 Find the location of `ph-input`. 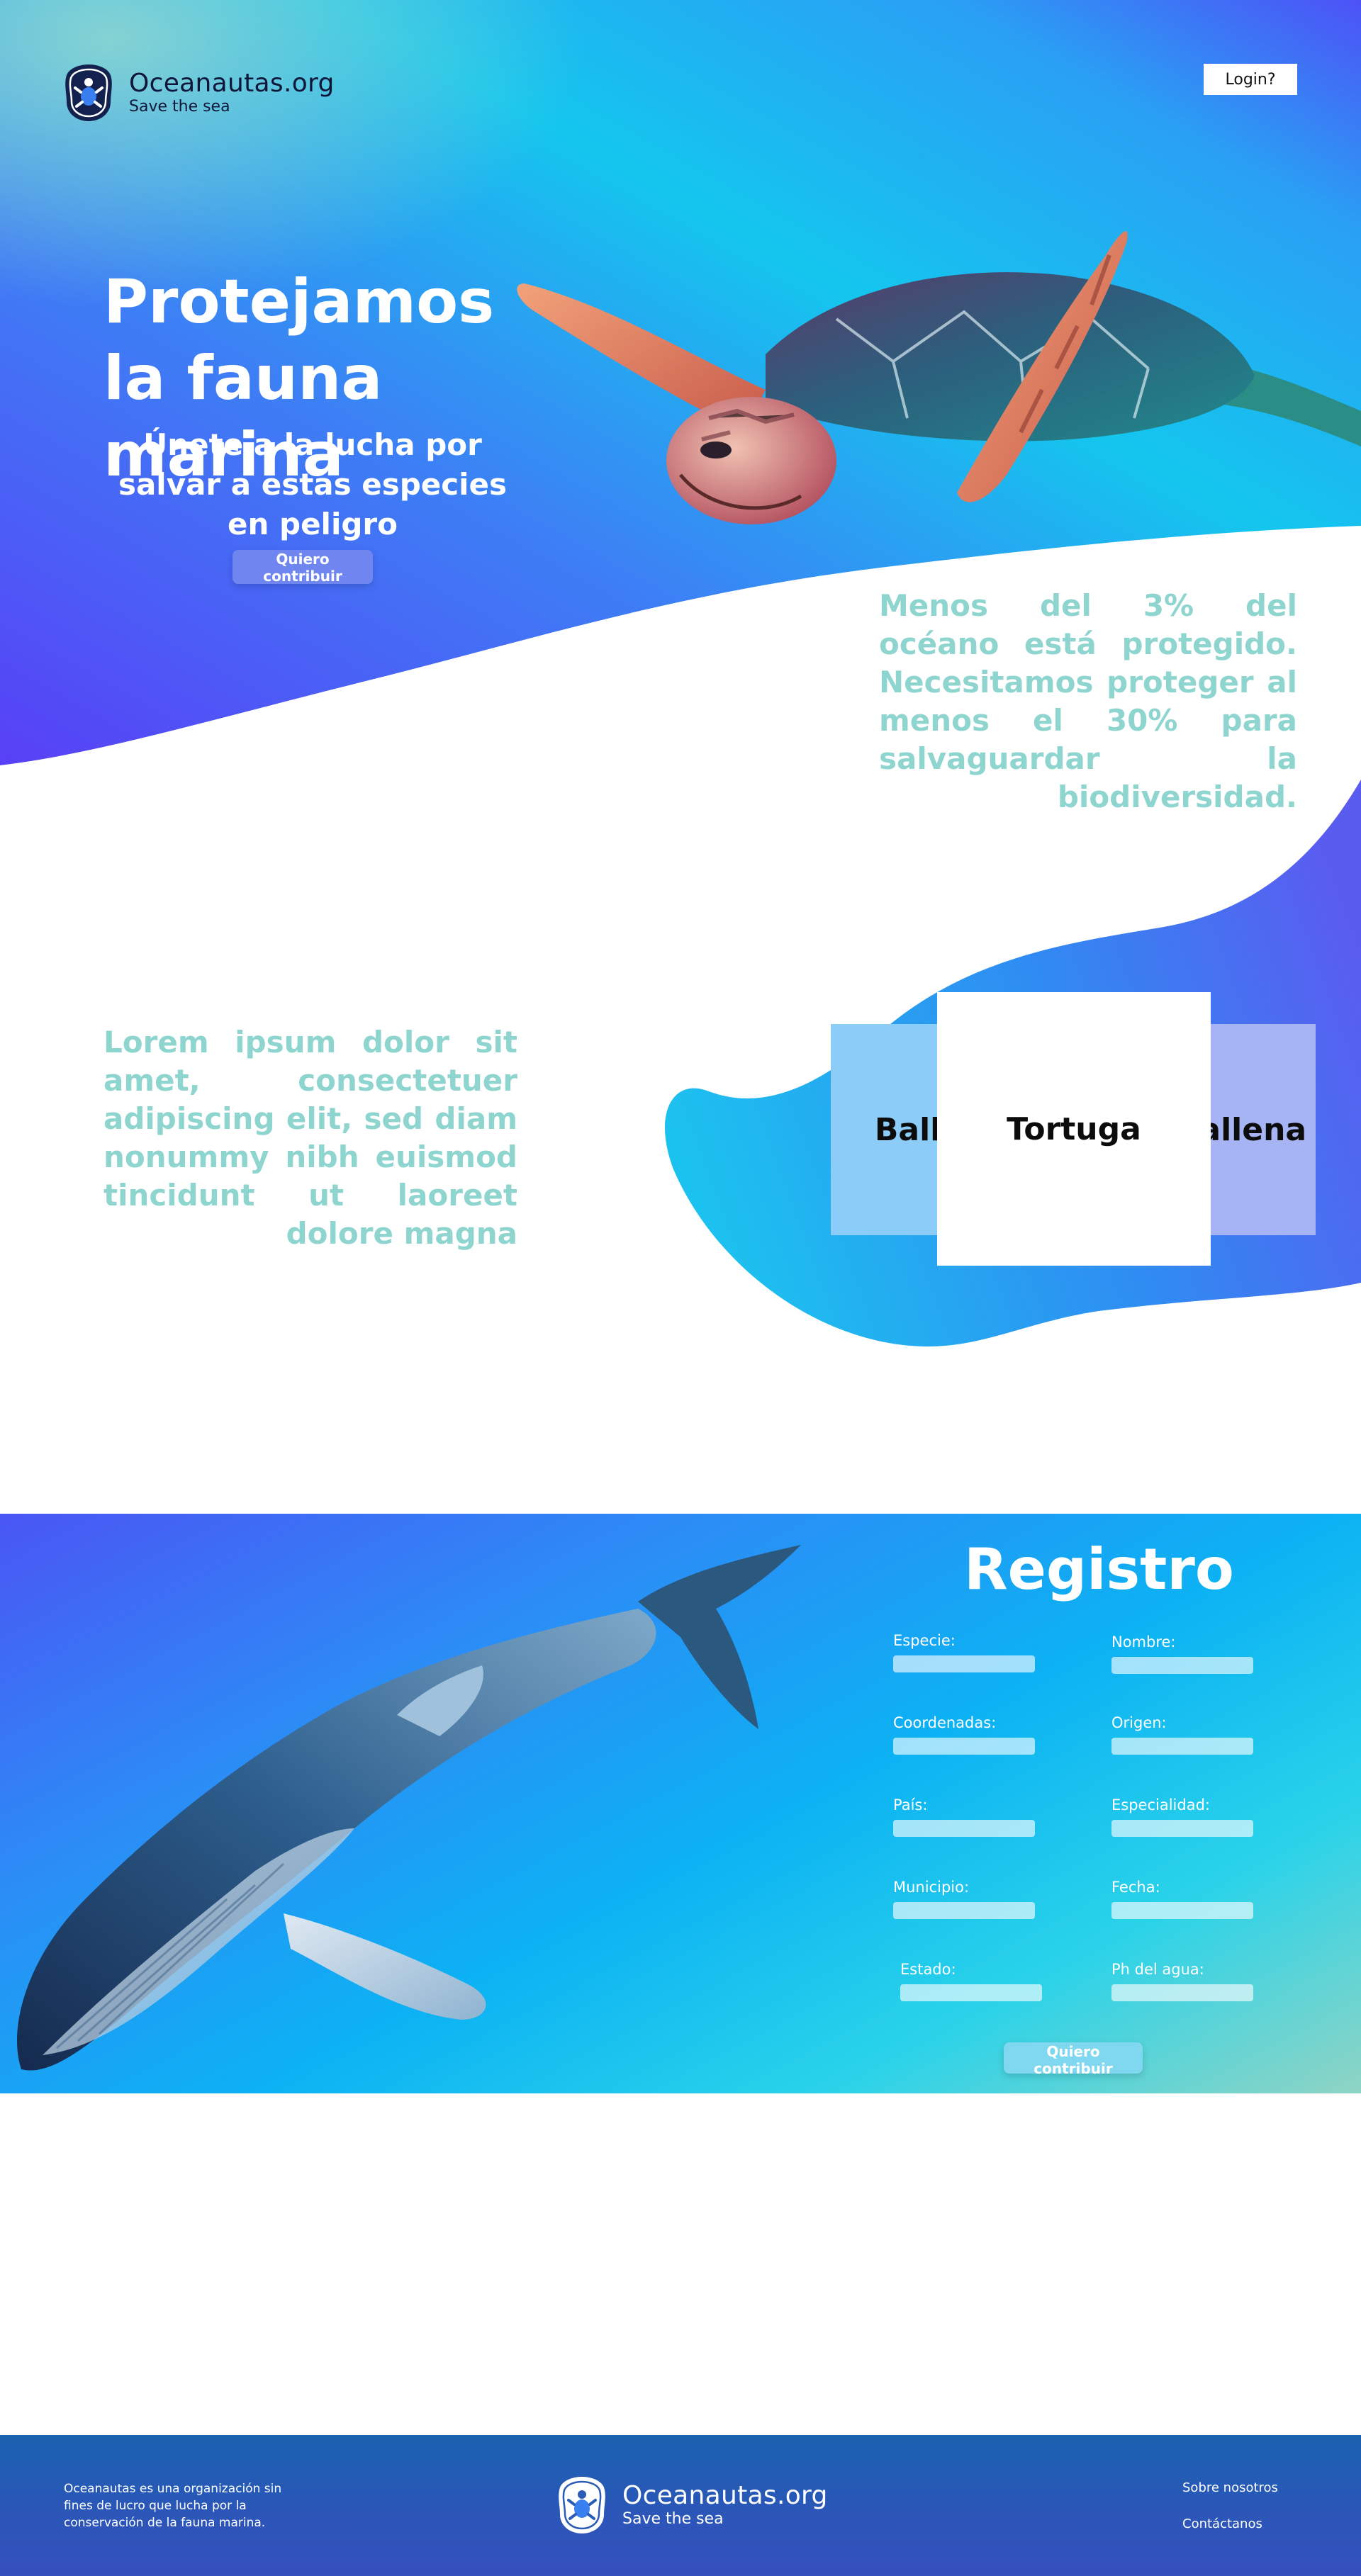

ph-input is located at coordinates (1182, 1992).